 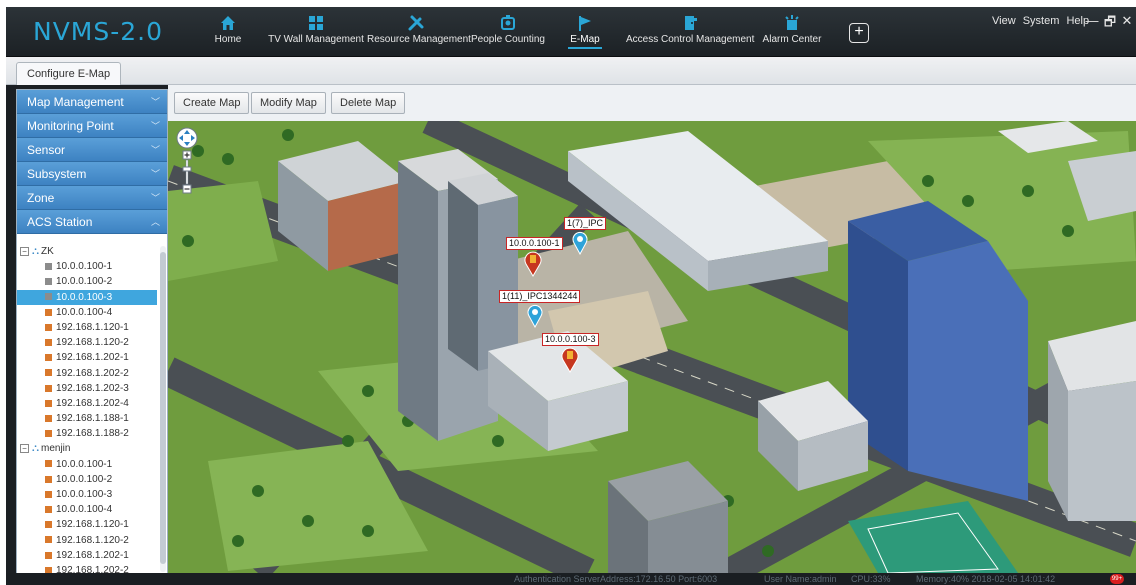 What do you see at coordinates (228, 23) in the screenshot?
I see `home-icon` at bounding box center [228, 23].